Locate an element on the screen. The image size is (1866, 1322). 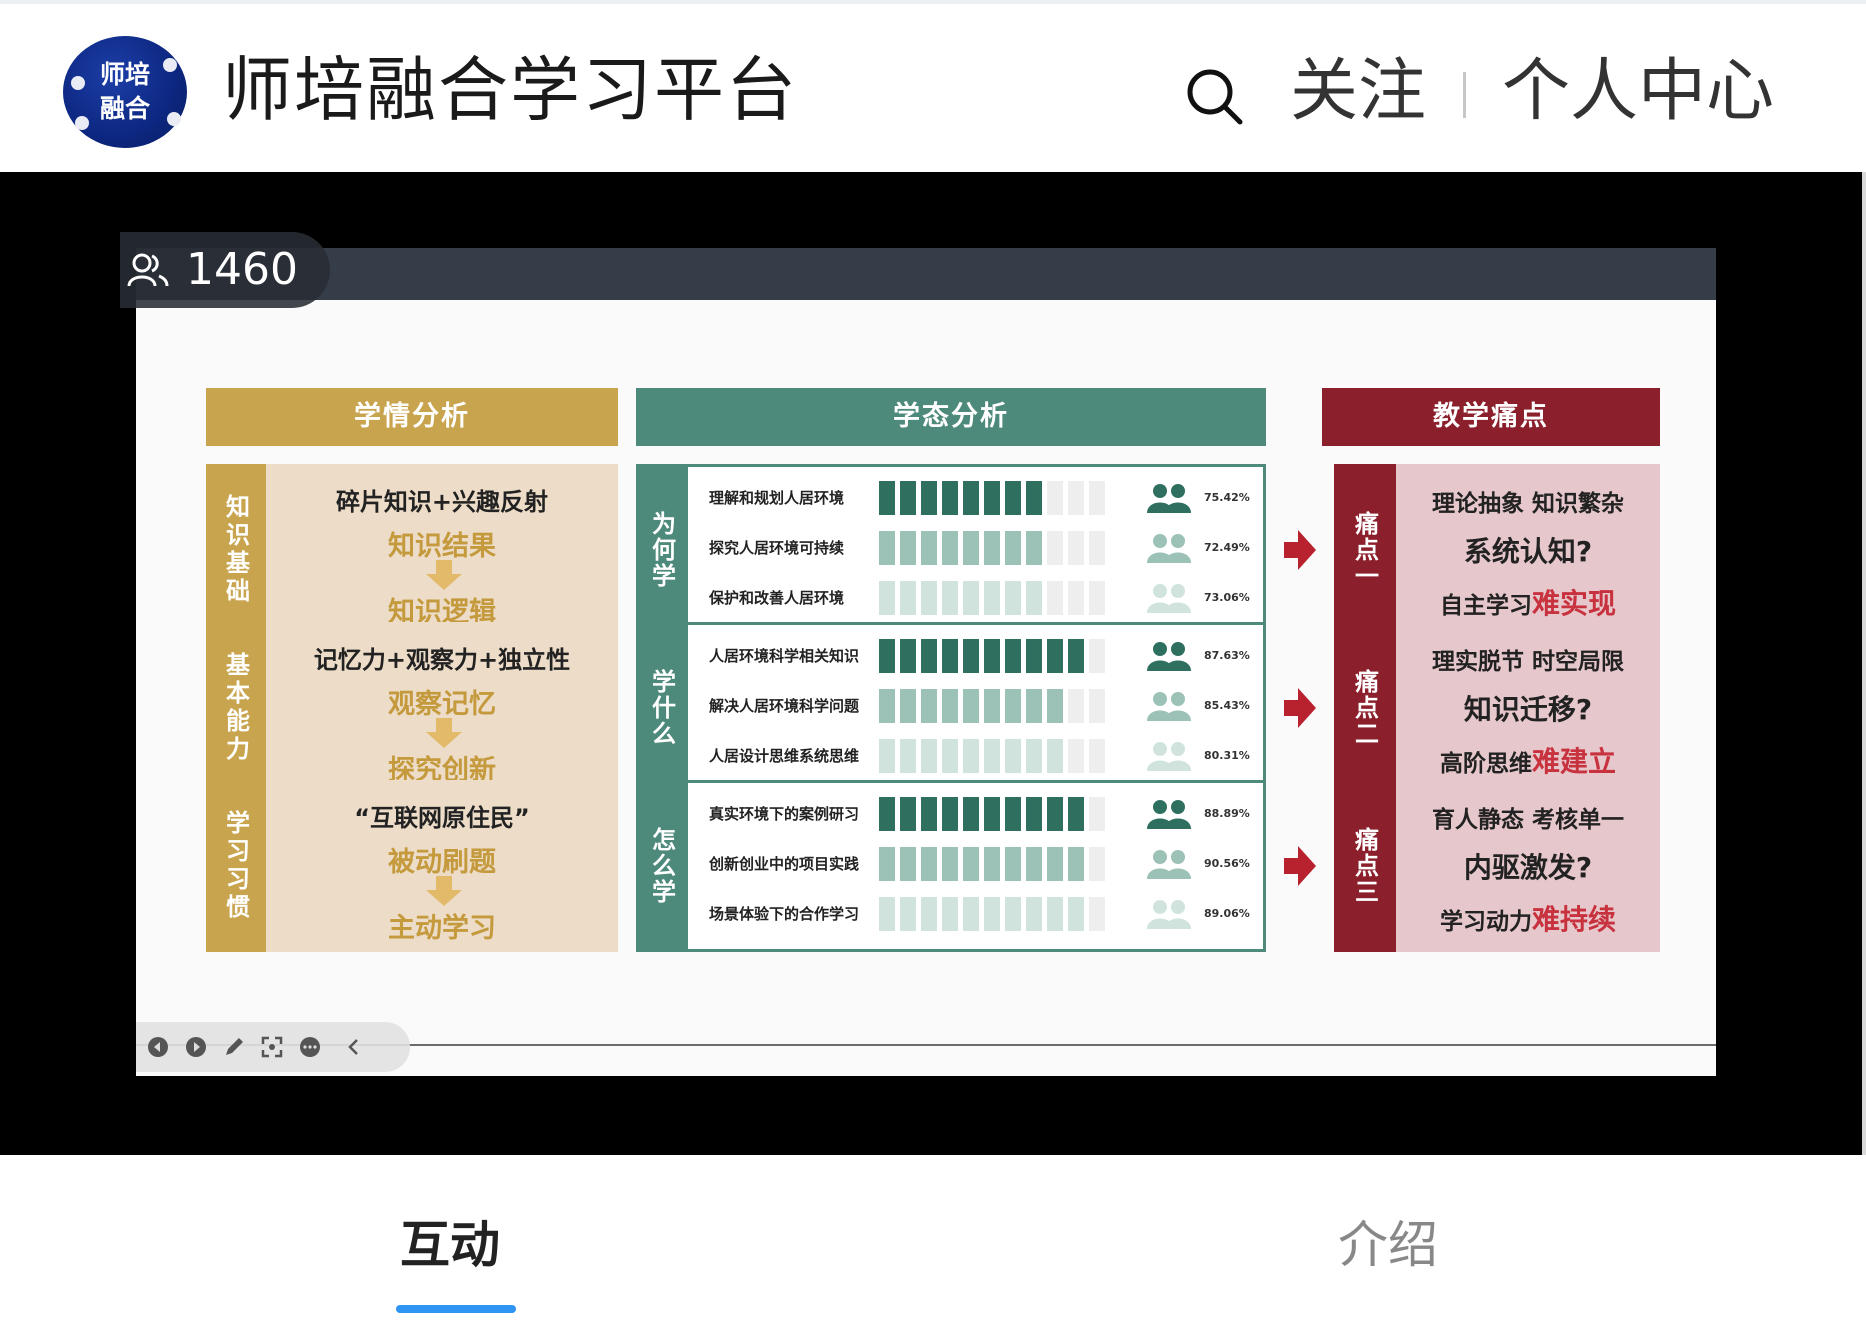
state-item: 真实环境下的案例研习 88.89% is located at coordinates (979, 814).